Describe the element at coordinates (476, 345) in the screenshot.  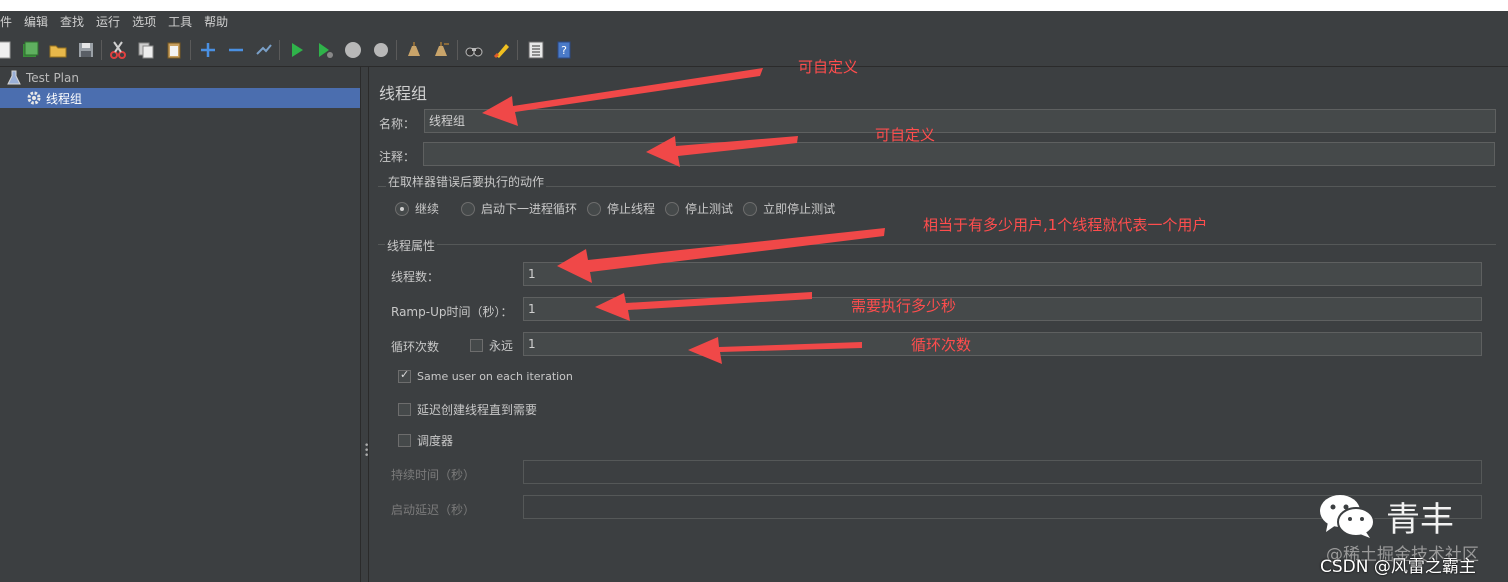
I see `forever-checkbox` at that location.